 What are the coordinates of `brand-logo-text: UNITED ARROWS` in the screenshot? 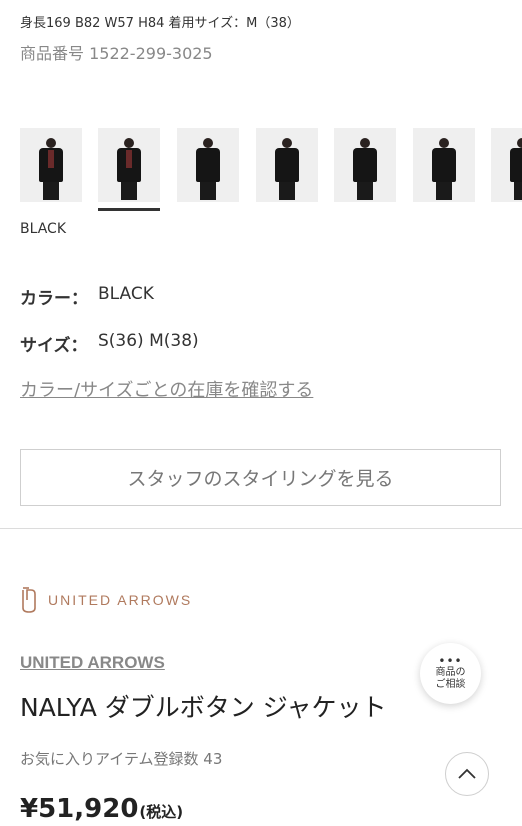 It's located at (120, 600).